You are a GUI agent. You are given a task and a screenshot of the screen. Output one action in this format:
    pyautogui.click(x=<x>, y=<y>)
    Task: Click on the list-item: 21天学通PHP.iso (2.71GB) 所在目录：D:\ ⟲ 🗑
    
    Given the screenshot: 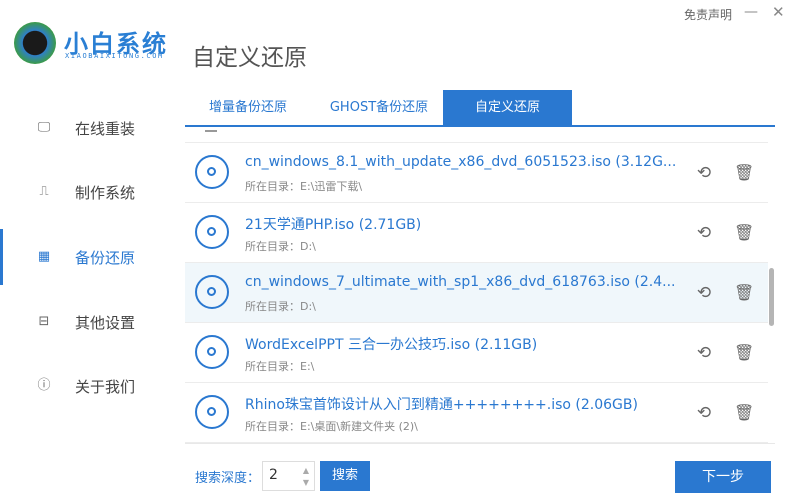 What is the action you would take?
    pyautogui.click(x=476, y=233)
    